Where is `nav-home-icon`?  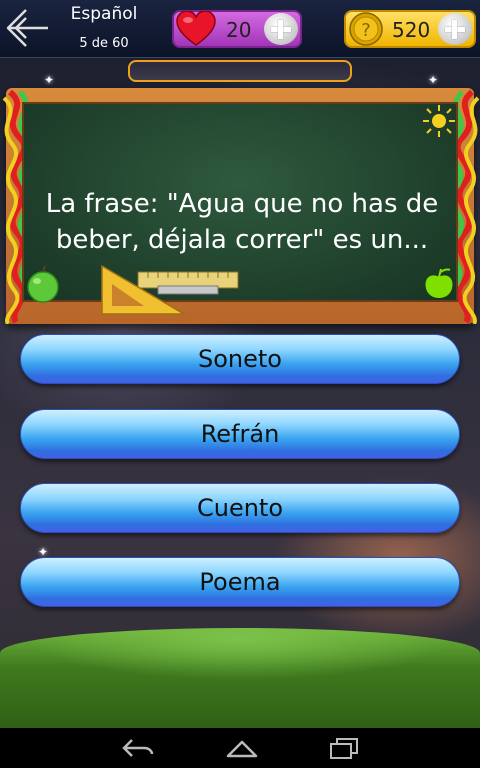
nav-home-icon is located at coordinates (242, 749).